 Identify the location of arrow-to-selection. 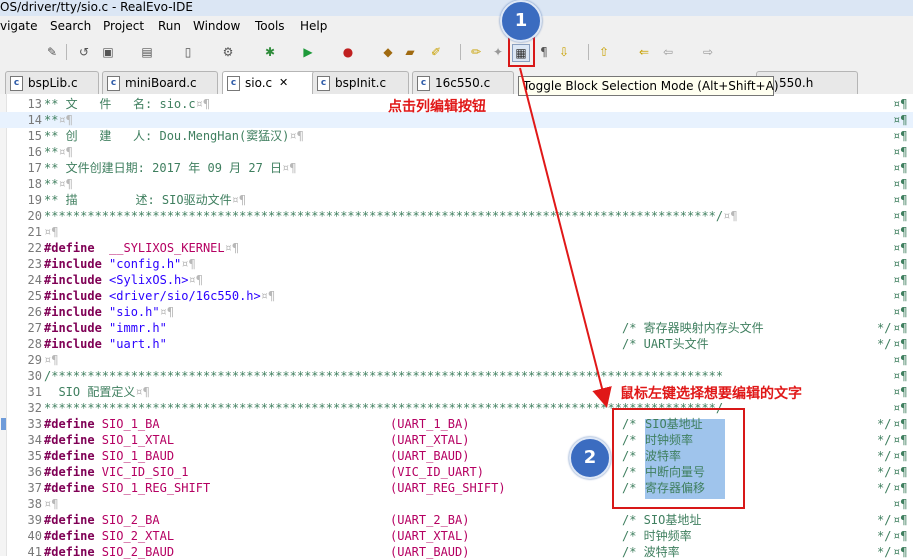
(565, 237).